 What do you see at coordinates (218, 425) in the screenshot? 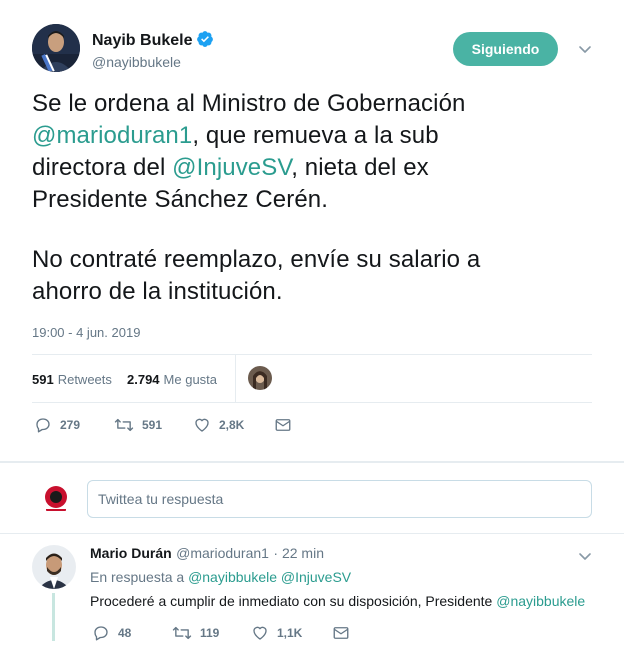
I see `like-action: 2,8K` at bounding box center [218, 425].